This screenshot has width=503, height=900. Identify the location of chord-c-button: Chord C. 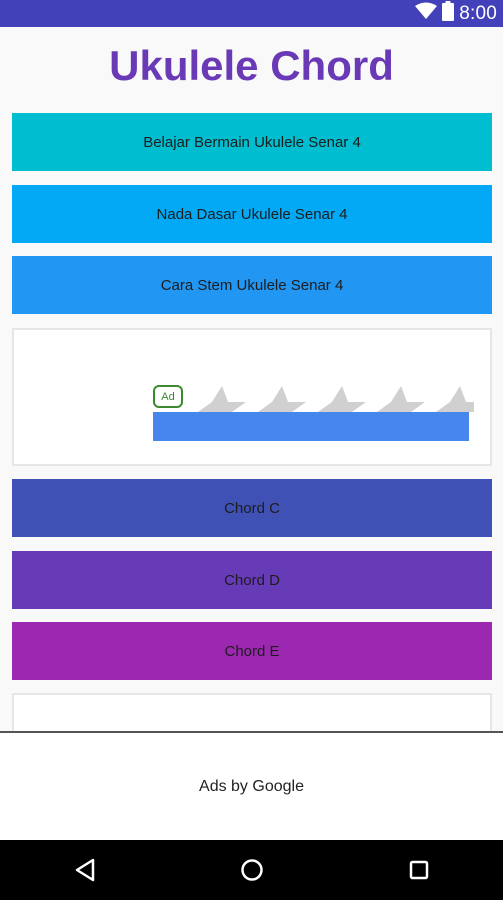
(252, 508).